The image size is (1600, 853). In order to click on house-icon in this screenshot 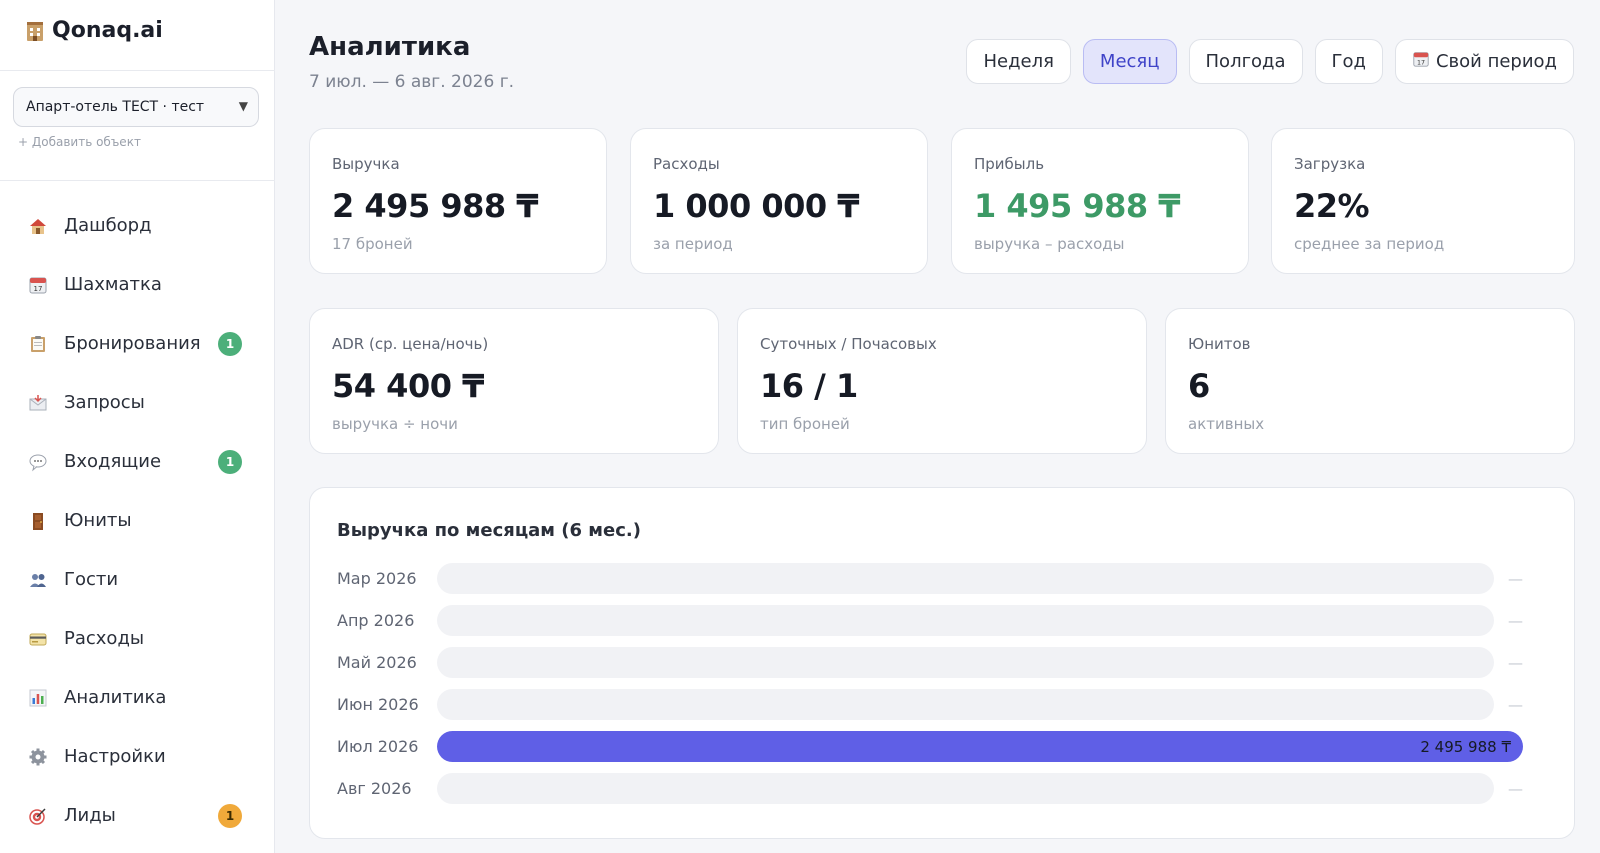, I will do `click(38, 226)`.